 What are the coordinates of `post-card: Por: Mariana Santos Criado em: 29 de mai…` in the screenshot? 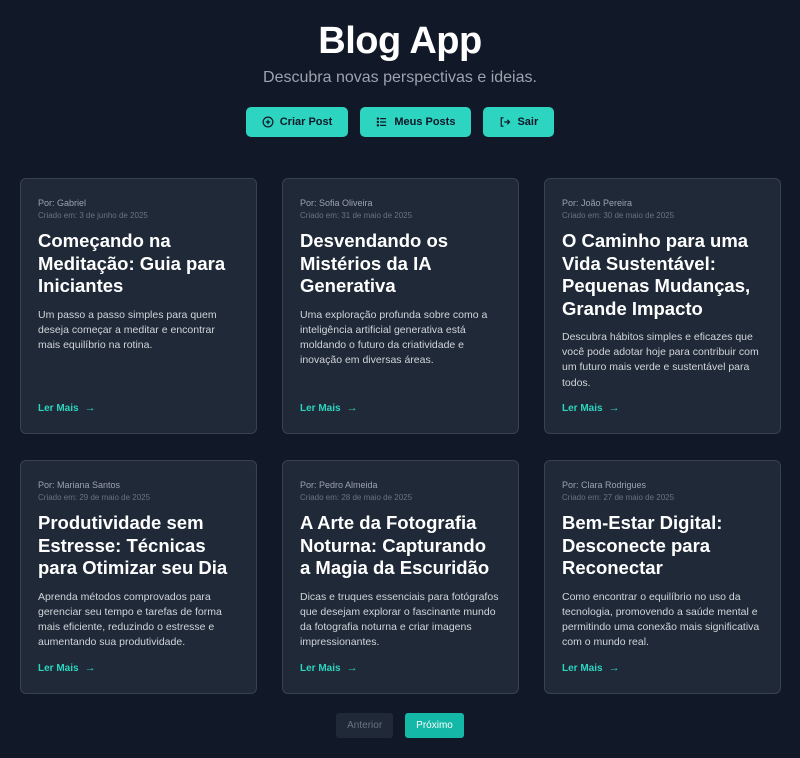 It's located at (138, 577).